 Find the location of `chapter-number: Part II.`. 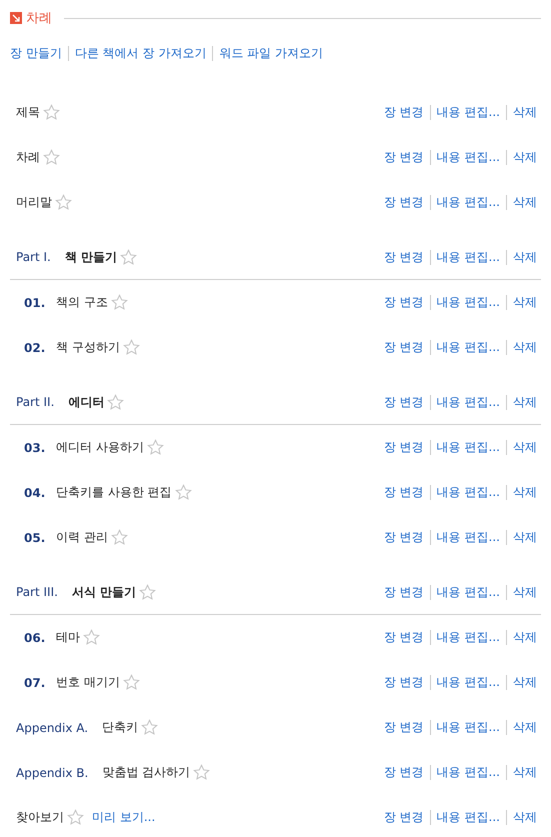

chapter-number: Part II. is located at coordinates (35, 402).